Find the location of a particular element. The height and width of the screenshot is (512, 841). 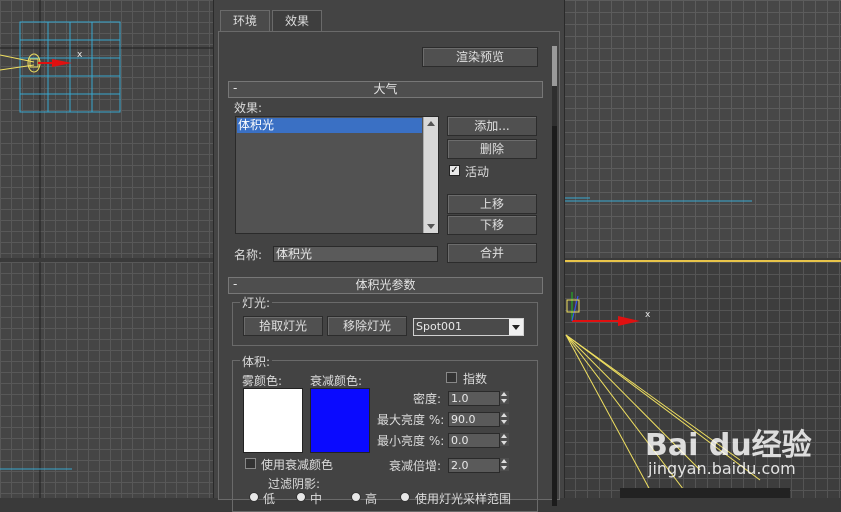

axis-x-label-top: x is located at coordinates (80, 55).